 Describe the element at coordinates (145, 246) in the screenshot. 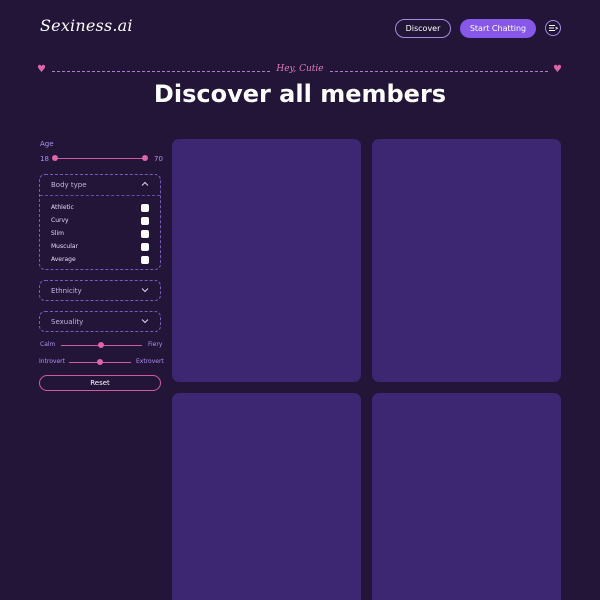

I see `muscular-checkbox` at that location.